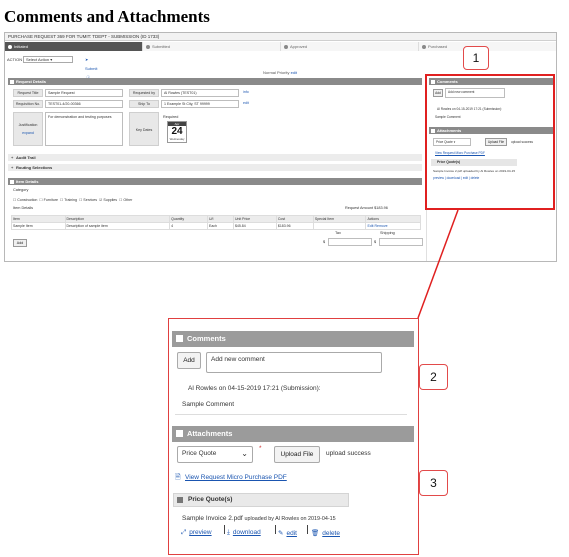 The width and height of the screenshot is (569, 557). I want to click on request-title-field: Sample Request, so click(84, 93).